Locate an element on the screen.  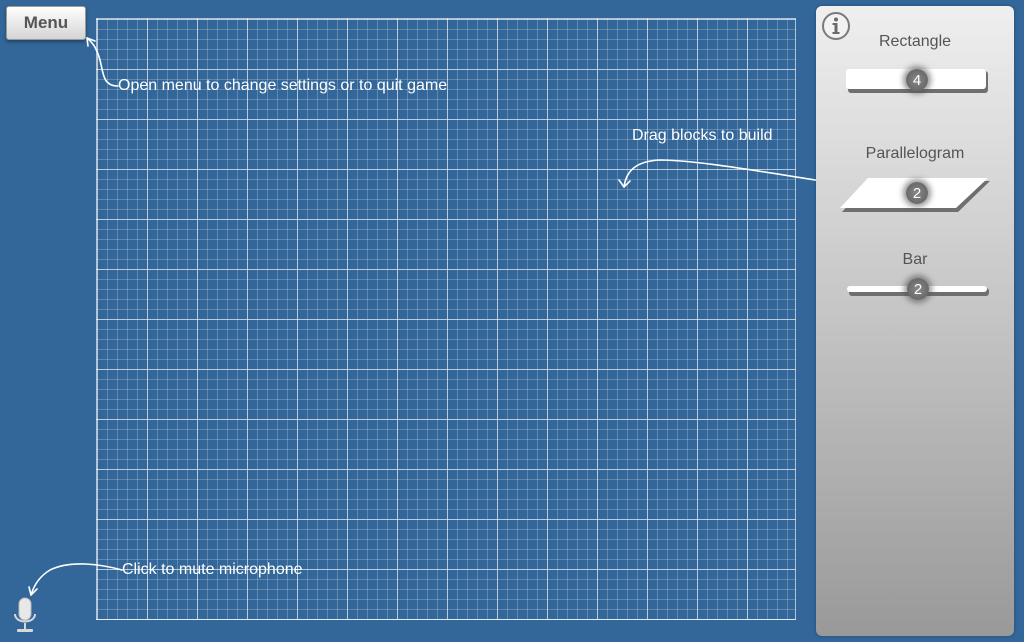
bar-label: Bar is located at coordinates (915, 259).